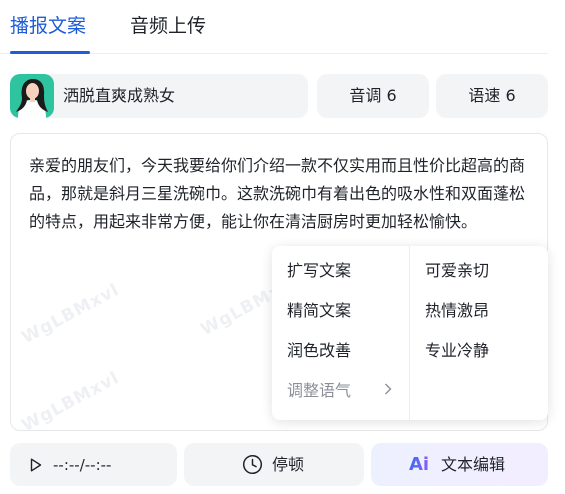 This screenshot has width=565, height=494. I want to click on text-edit-button: Ai 文本编辑, so click(459, 464).